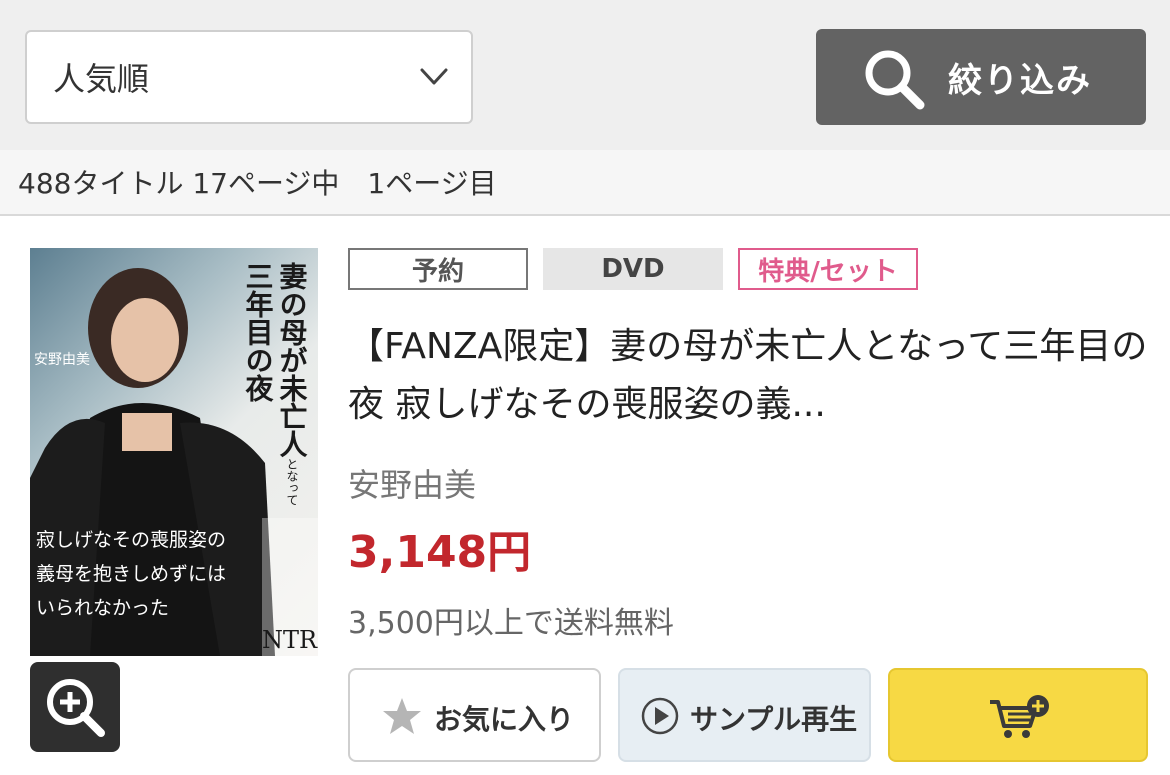 This screenshot has height=775, width=1170. What do you see at coordinates (292, 360) in the screenshot?
I see `cover-title-line1: 妻の母が未亡人` at bounding box center [292, 360].